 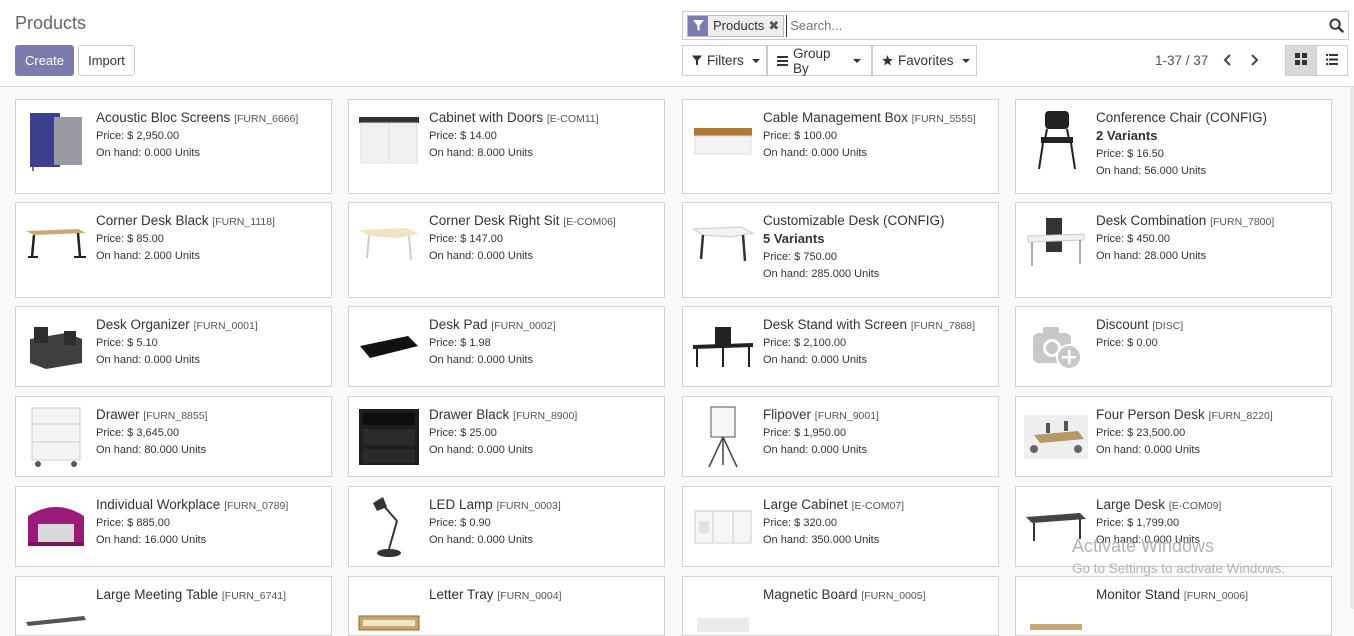 What do you see at coordinates (389, 243) in the screenshot?
I see `corner-desk-right-image` at bounding box center [389, 243].